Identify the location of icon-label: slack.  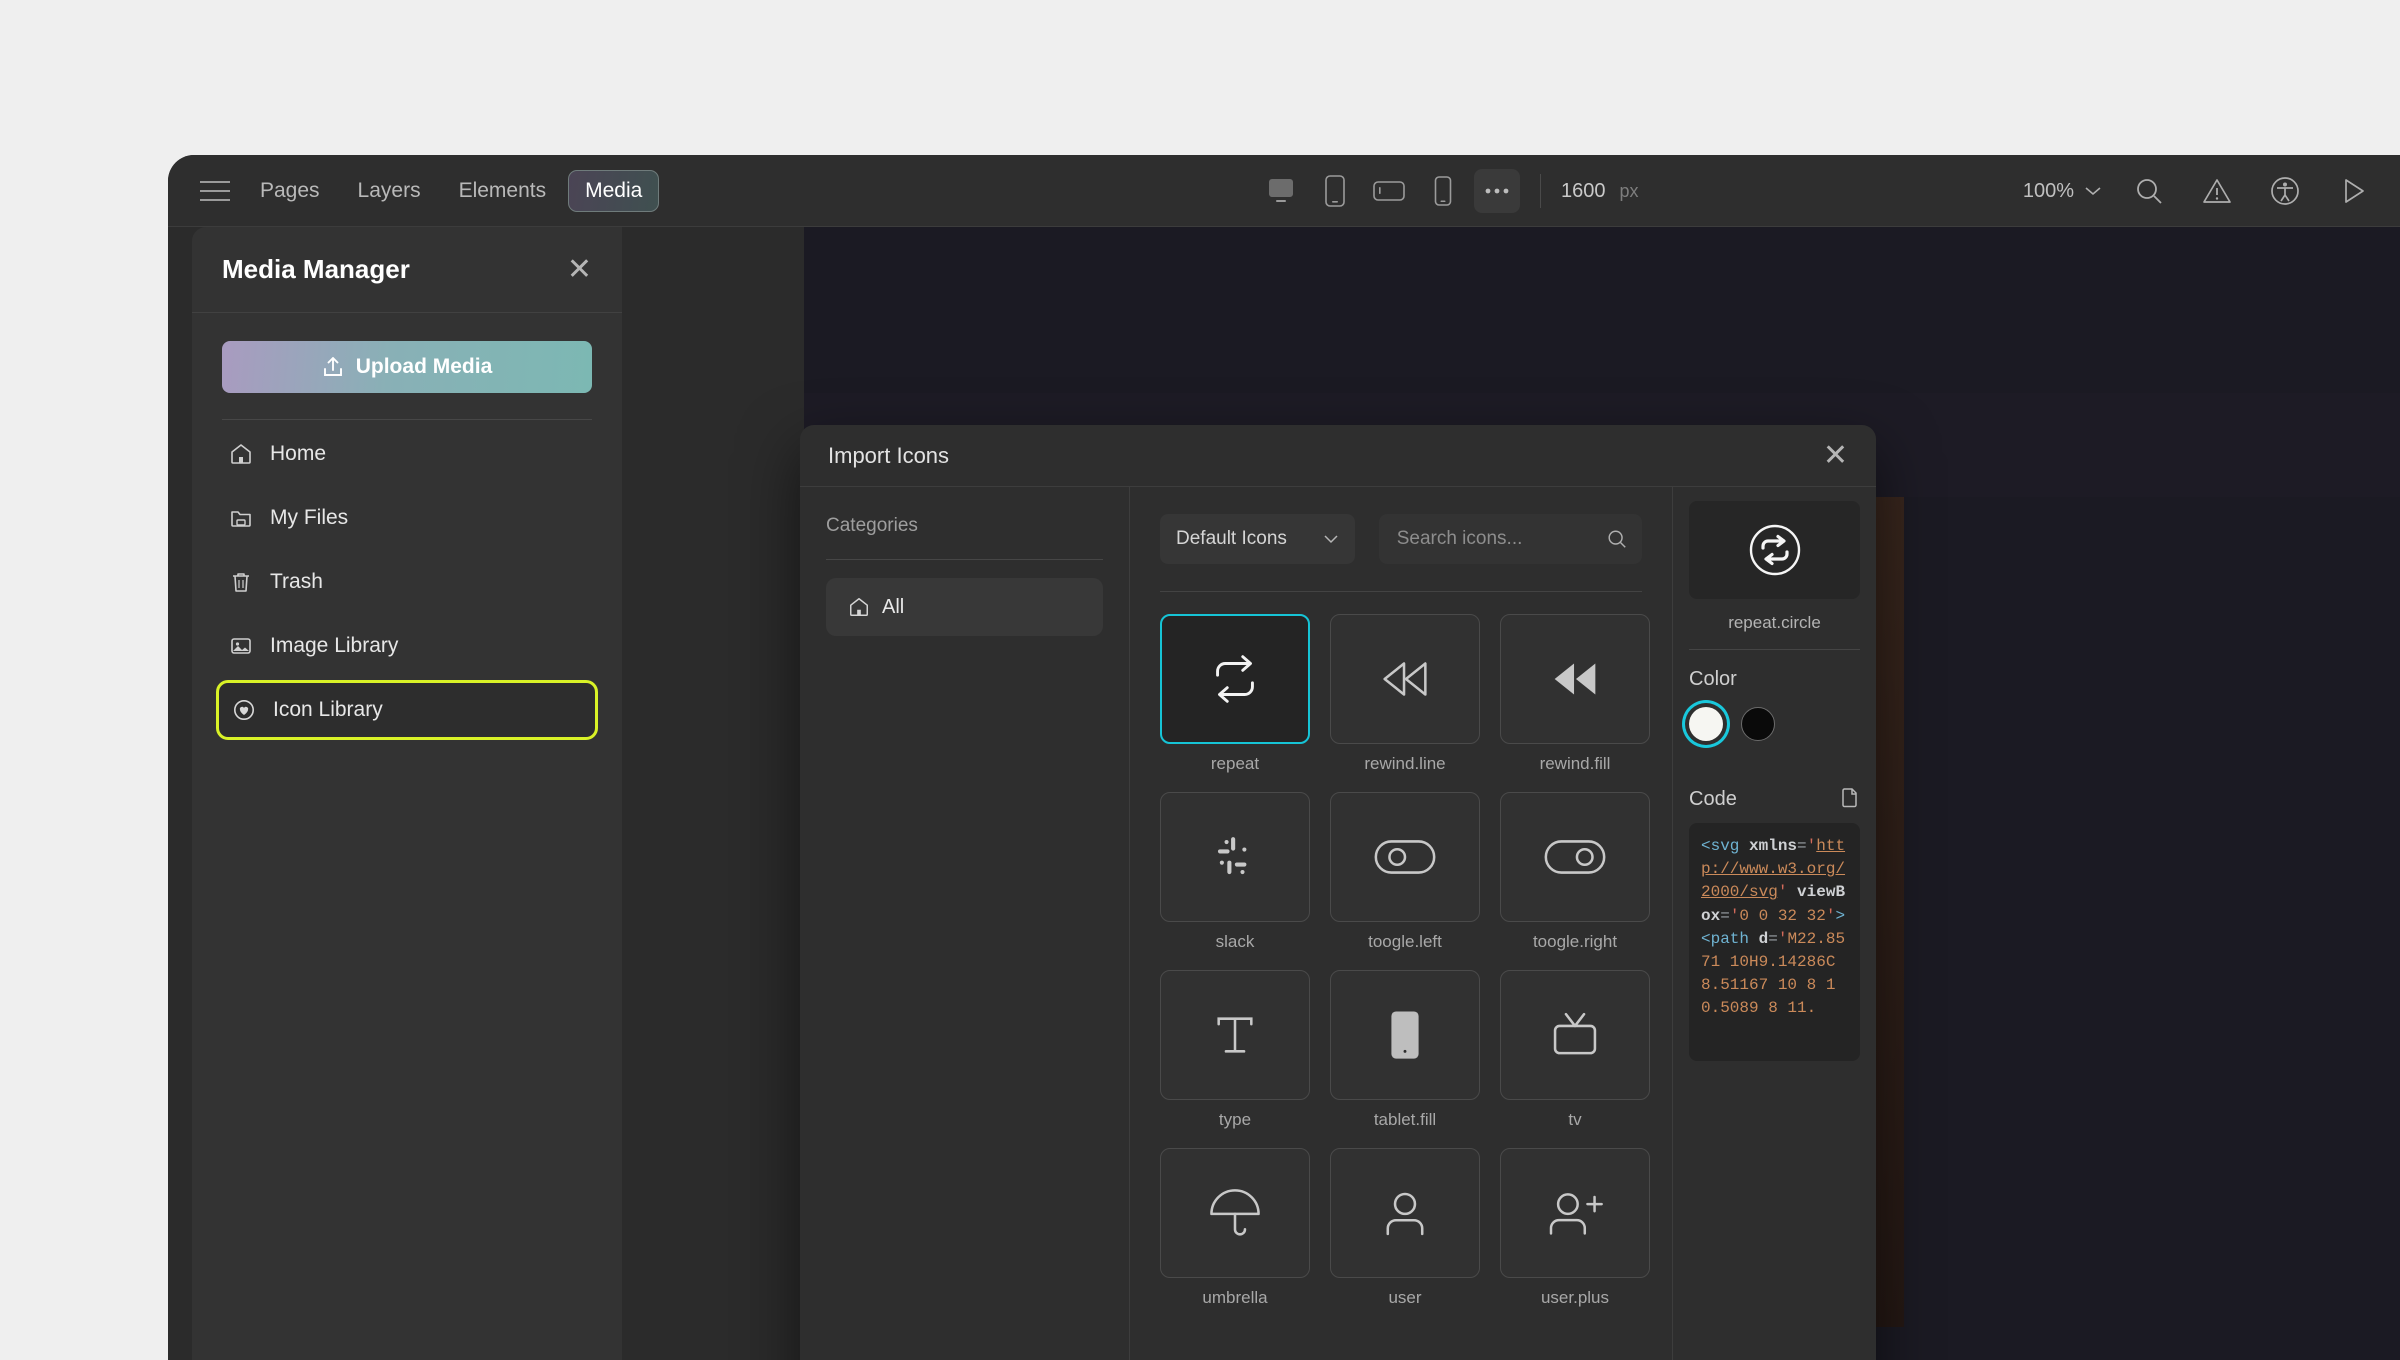
(1235, 941).